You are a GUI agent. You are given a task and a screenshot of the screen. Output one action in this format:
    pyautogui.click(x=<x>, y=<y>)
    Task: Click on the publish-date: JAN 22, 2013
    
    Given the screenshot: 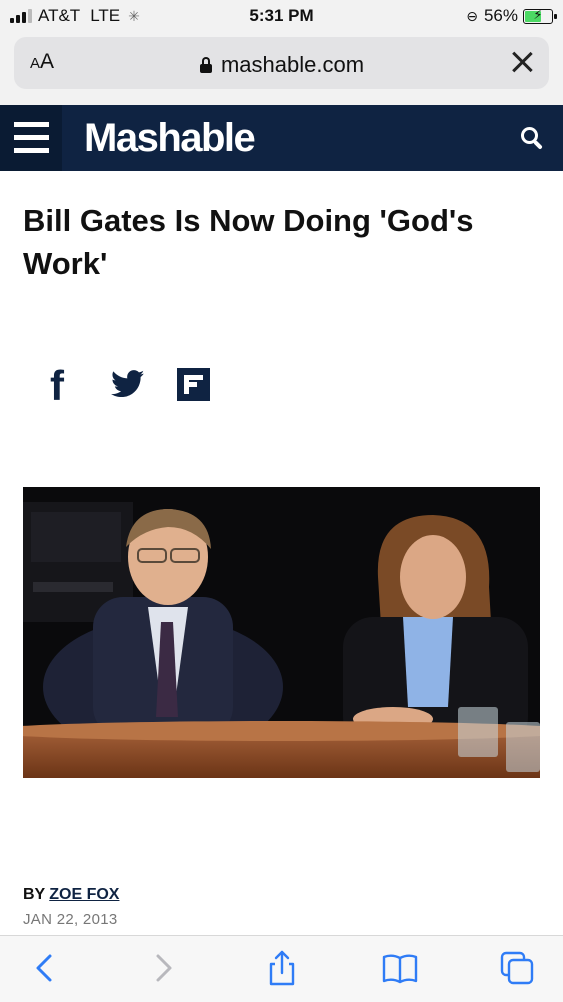 What is the action you would take?
    pyautogui.click(x=70, y=919)
    